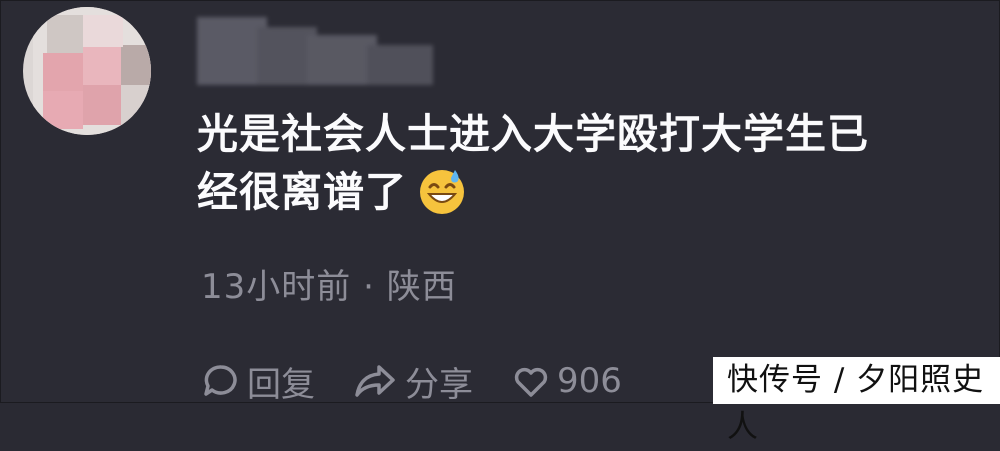 The width and height of the screenshot is (1000, 451). What do you see at coordinates (276, 287) in the screenshot?
I see `timestamp: 13小时前` at bounding box center [276, 287].